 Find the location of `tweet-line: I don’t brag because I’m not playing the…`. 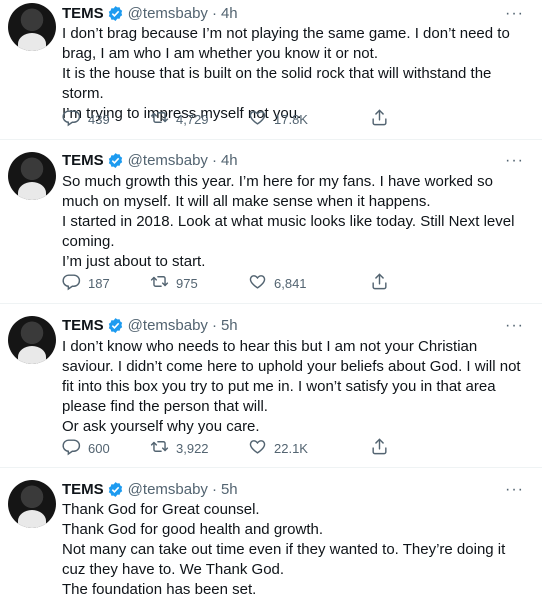

tweet-line: I don’t brag because I’m not playing the… is located at coordinates (286, 43).